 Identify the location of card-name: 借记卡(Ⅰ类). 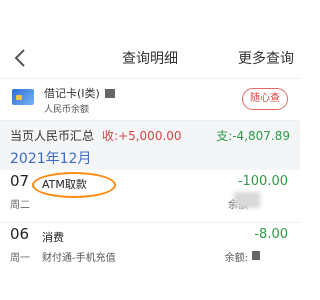
(79, 93).